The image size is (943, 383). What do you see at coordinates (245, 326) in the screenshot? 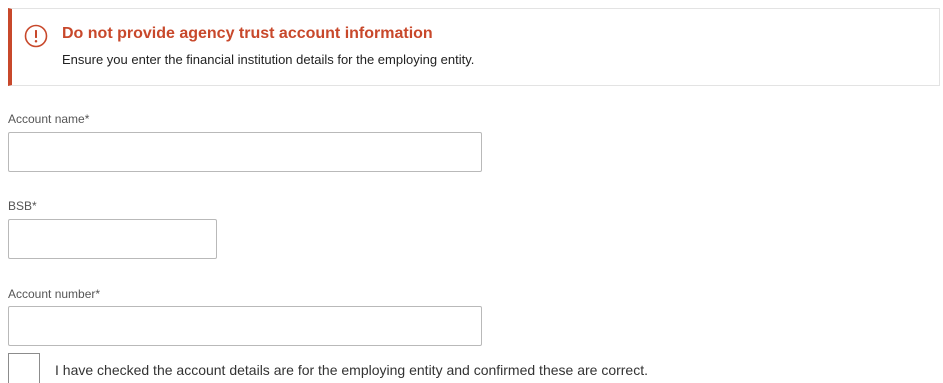
I see `account-number-input` at bounding box center [245, 326].